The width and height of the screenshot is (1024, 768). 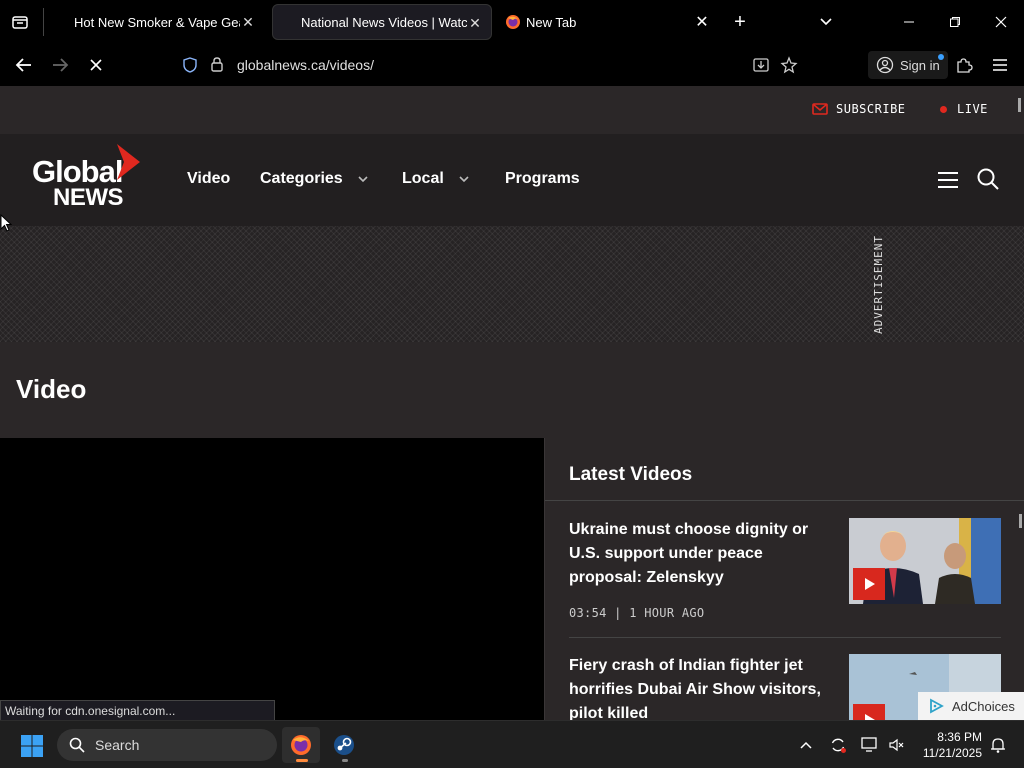 What do you see at coordinates (43, 22) in the screenshot?
I see `tab-separator` at bounding box center [43, 22].